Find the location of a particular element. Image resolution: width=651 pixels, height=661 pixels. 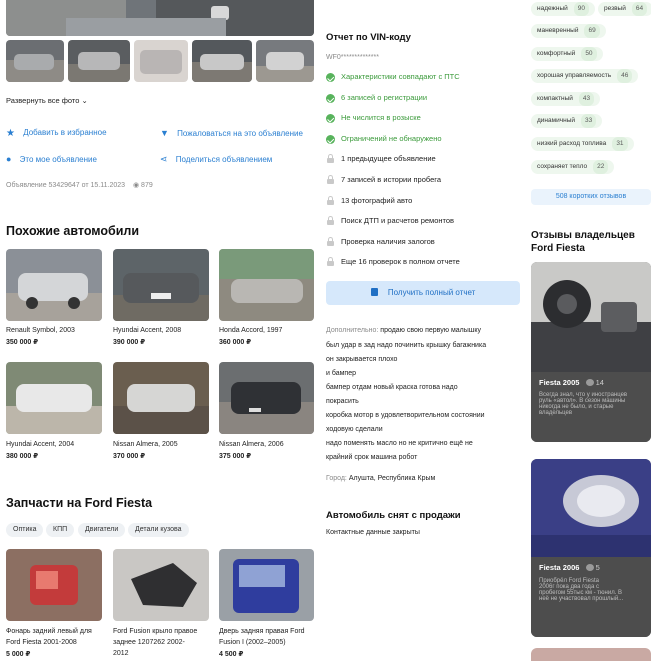

car-name: Renault Symbol, 2003 is located at coordinates (40, 330).